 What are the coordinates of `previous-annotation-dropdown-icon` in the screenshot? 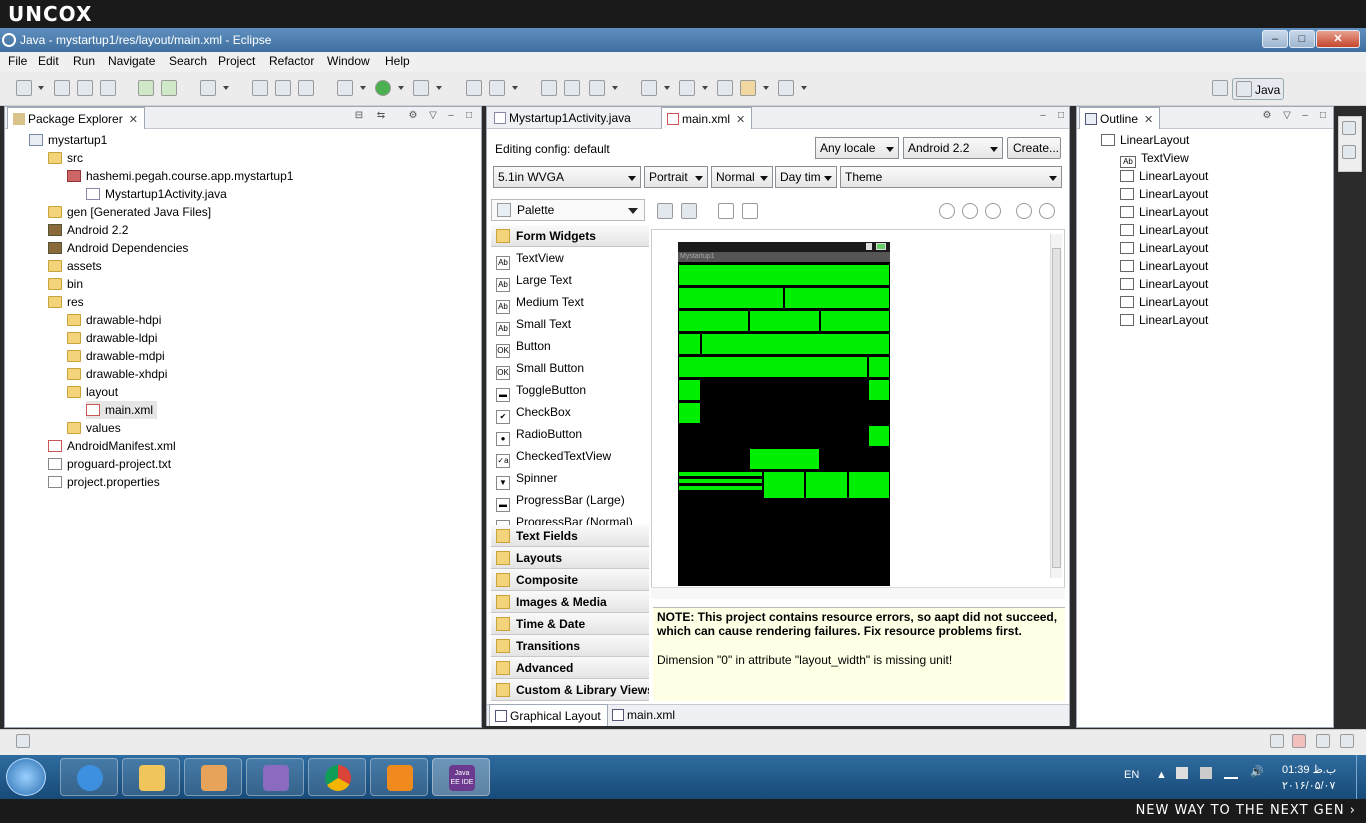 It's located at (705, 88).